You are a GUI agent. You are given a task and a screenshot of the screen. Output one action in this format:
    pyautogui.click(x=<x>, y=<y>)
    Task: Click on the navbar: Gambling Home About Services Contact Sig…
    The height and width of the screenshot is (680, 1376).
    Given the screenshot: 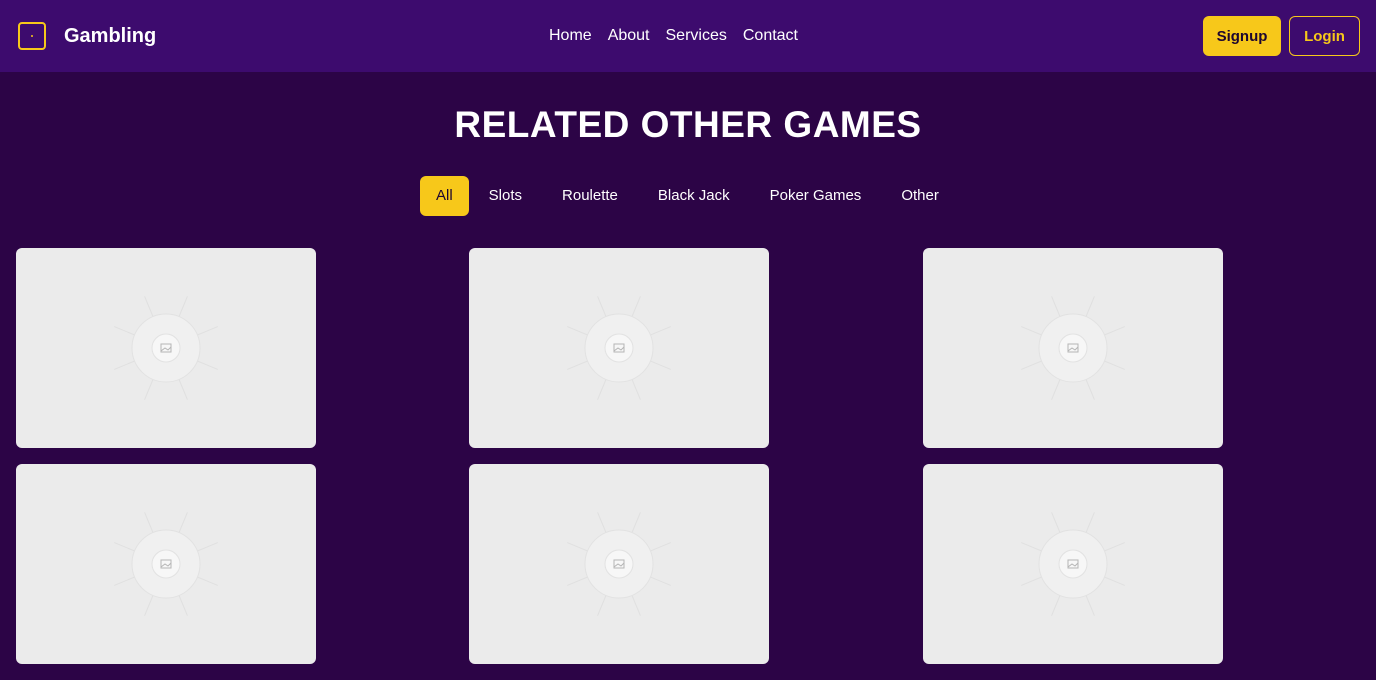 What is the action you would take?
    pyautogui.click(x=688, y=36)
    